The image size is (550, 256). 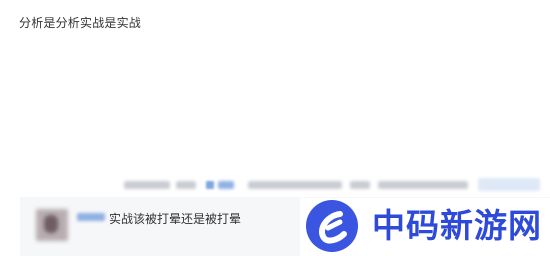 I want to click on post-source-blurred, so click(x=186, y=185).